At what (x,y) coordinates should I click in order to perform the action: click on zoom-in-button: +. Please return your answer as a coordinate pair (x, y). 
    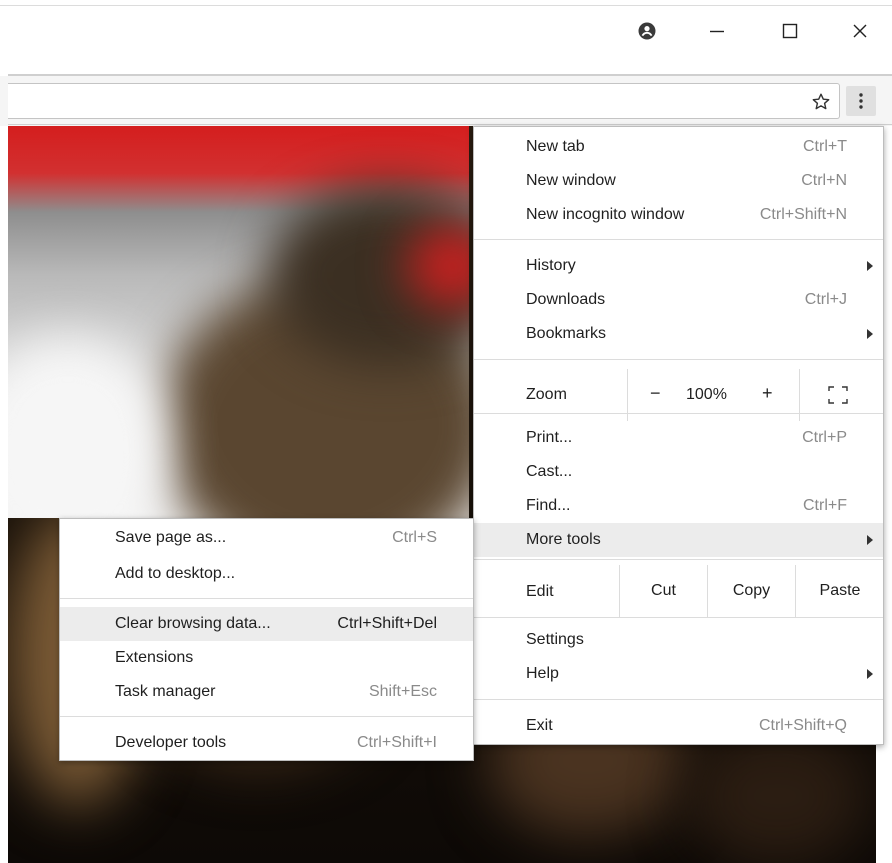
    Looking at the image, I should click on (767, 393).